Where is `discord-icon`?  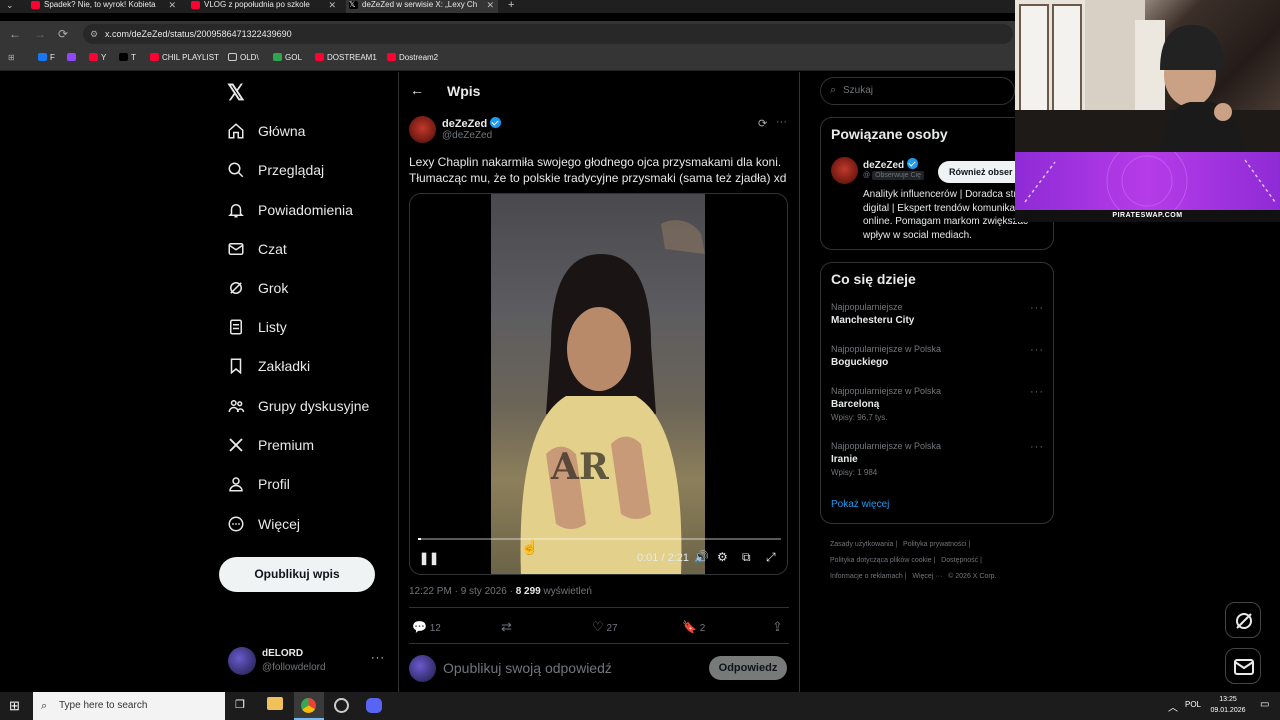
discord-icon is located at coordinates (374, 705).